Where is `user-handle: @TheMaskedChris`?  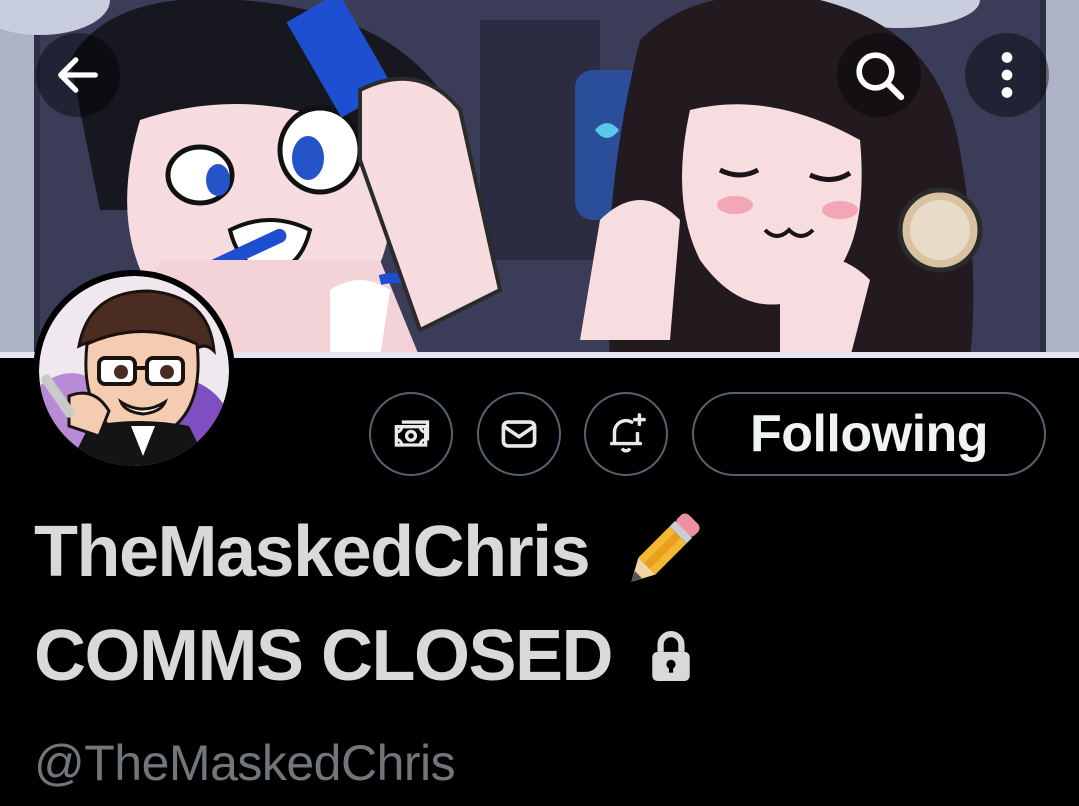
user-handle: @TheMaskedChris is located at coordinates (245, 763).